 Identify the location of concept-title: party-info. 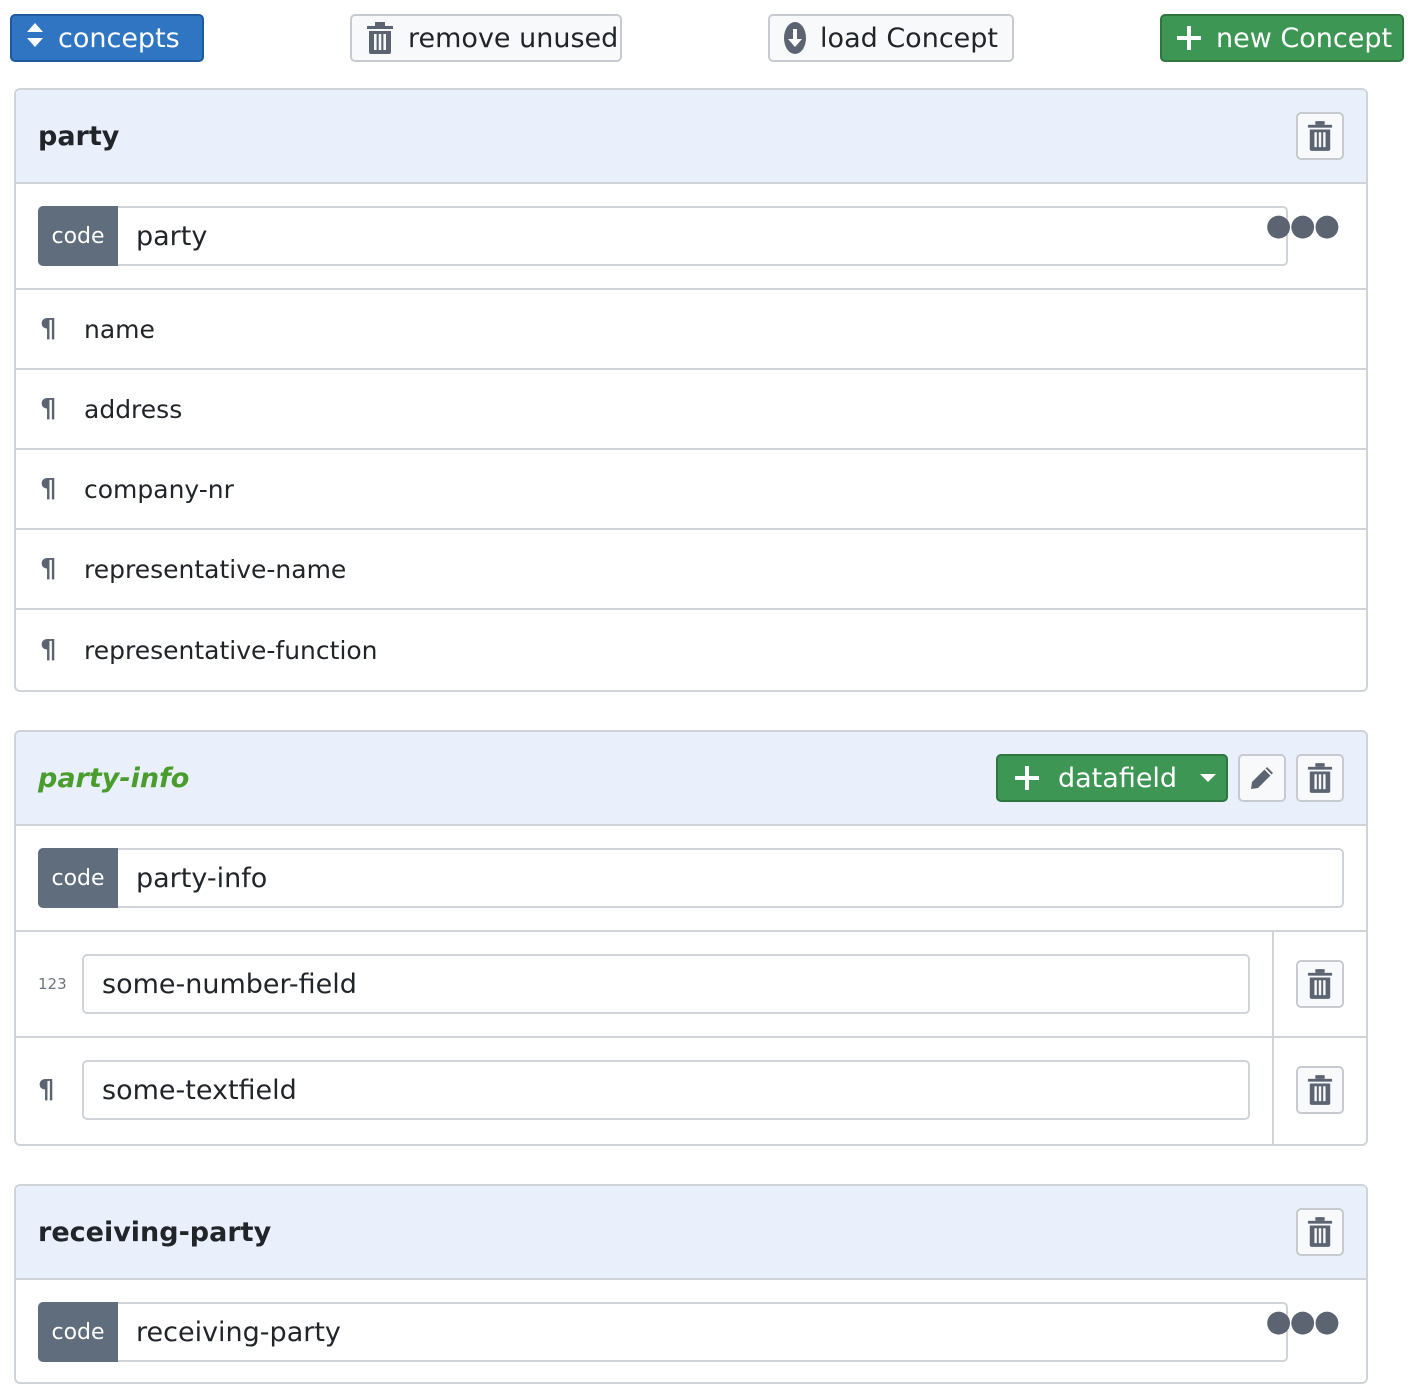
(114, 778).